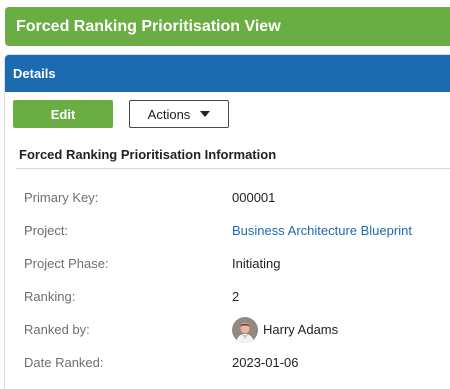  Describe the element at coordinates (50, 296) in the screenshot. I see `ranking-label: Ranking:` at that location.